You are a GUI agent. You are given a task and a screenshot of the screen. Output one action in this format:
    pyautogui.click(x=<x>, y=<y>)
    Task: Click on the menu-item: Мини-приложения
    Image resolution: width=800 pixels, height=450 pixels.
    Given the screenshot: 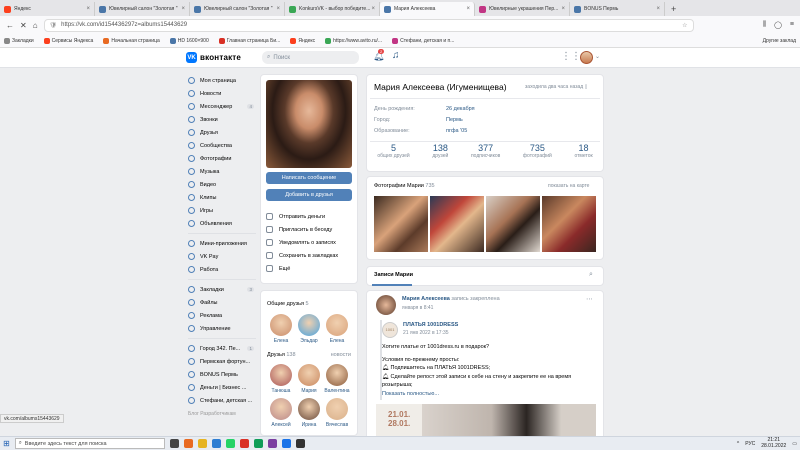 What is the action you would take?
    pyautogui.click(x=222, y=243)
    